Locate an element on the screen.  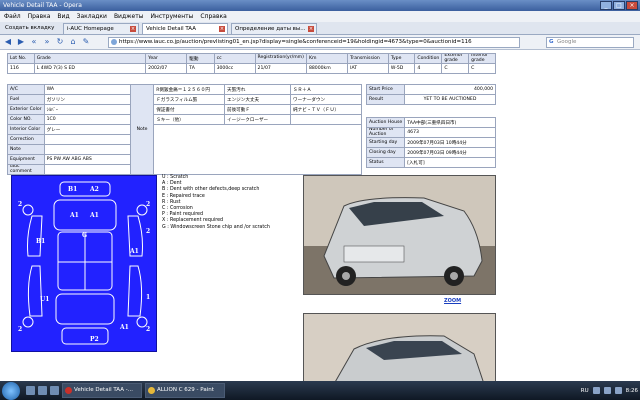
spec-label: Interior Color is located at coordinates (26, 129).